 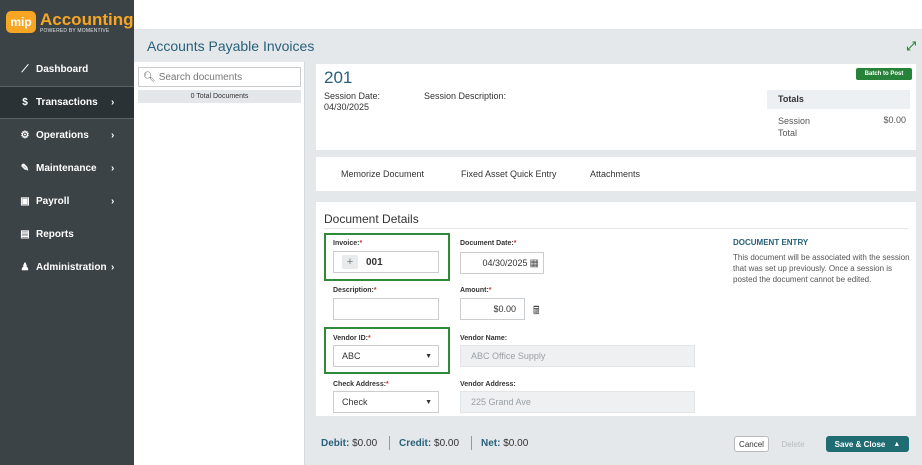 I want to click on calculator-icon: 🖩︎, so click(x=536, y=311).